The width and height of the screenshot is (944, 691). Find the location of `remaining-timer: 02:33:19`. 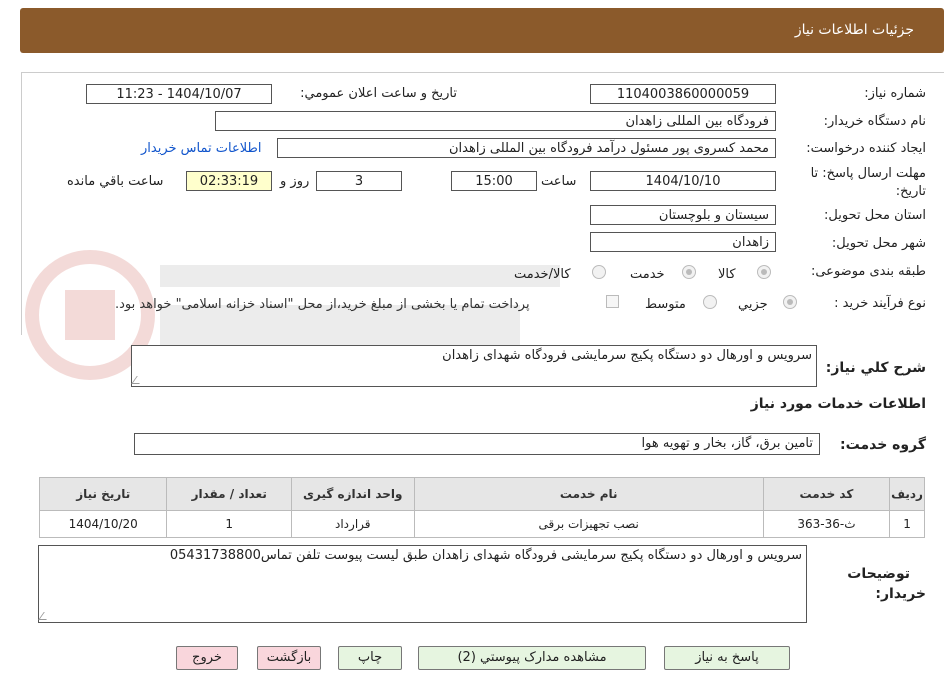

remaining-timer: 02:33:19 is located at coordinates (229, 181).